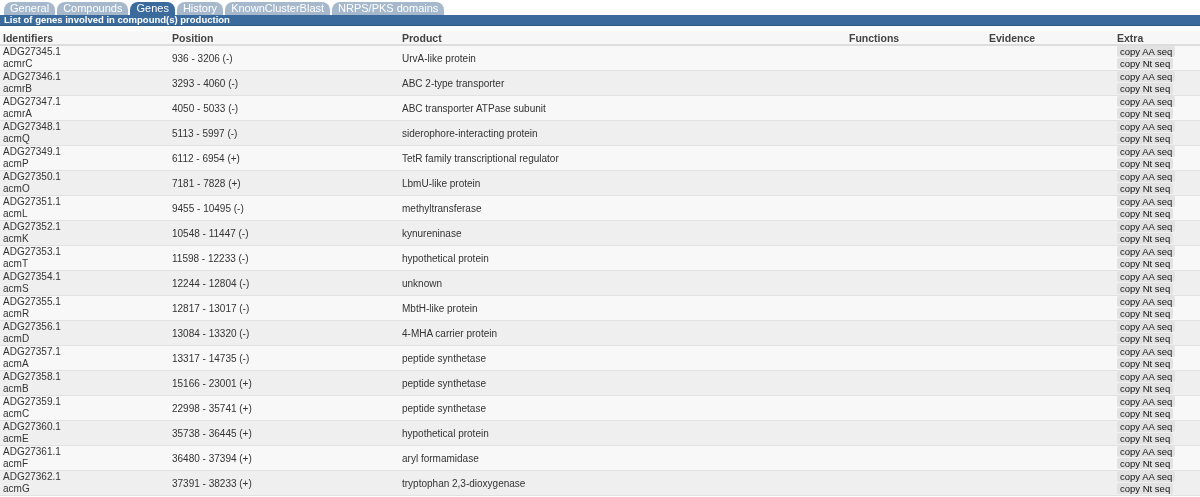 Image resolution: width=1200 pixels, height=497 pixels. I want to click on position-text: 11598 - 12233 (-), so click(210, 258).